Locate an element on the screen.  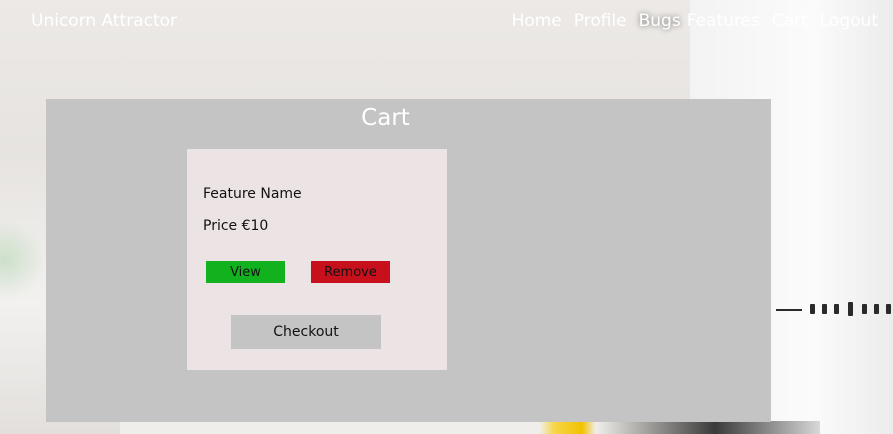
background-desk-items is located at coordinates (470, 427).